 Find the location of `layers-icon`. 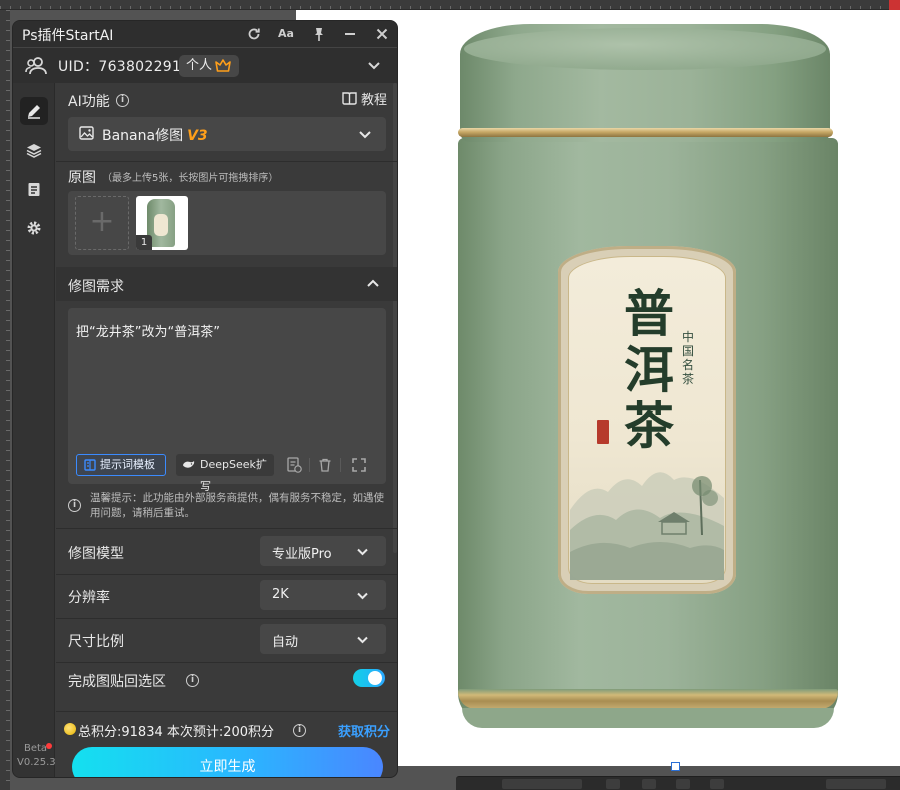

layers-icon is located at coordinates (34, 151).